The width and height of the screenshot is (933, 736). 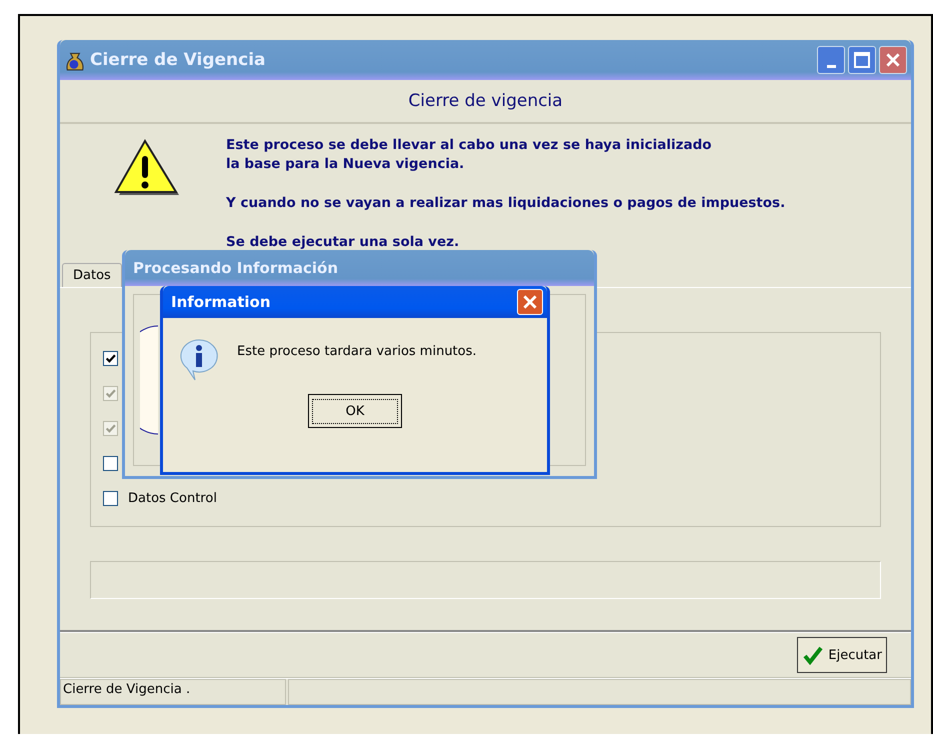 I want to click on dialog-title: Information, so click(x=221, y=302).